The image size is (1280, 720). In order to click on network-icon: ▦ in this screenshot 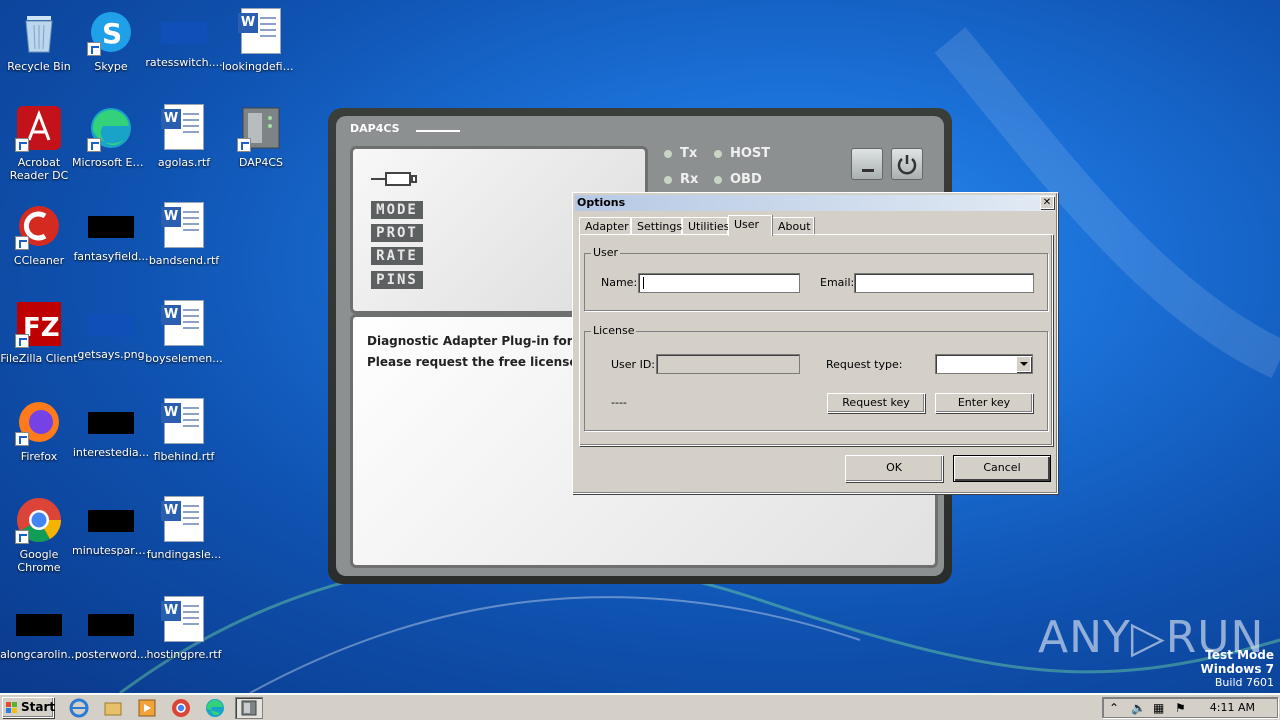, I will do `click(1158, 708)`.